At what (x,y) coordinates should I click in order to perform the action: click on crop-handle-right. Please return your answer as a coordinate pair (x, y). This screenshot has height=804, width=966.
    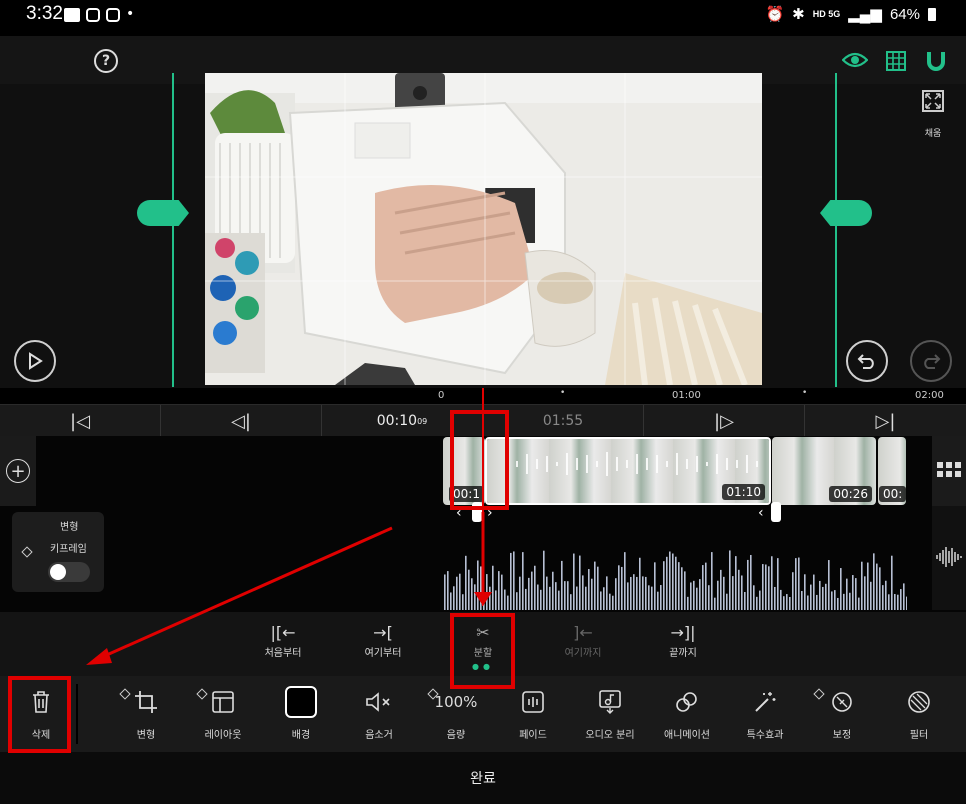
    Looking at the image, I should click on (846, 213).